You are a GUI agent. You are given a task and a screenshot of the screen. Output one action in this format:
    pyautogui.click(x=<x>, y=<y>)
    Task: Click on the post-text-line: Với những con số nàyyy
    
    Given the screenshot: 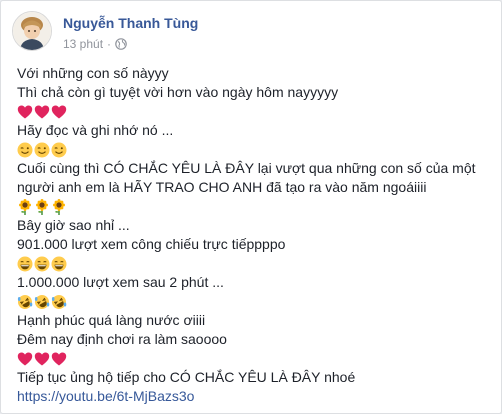 What is the action you would take?
    pyautogui.click(x=93, y=73)
    